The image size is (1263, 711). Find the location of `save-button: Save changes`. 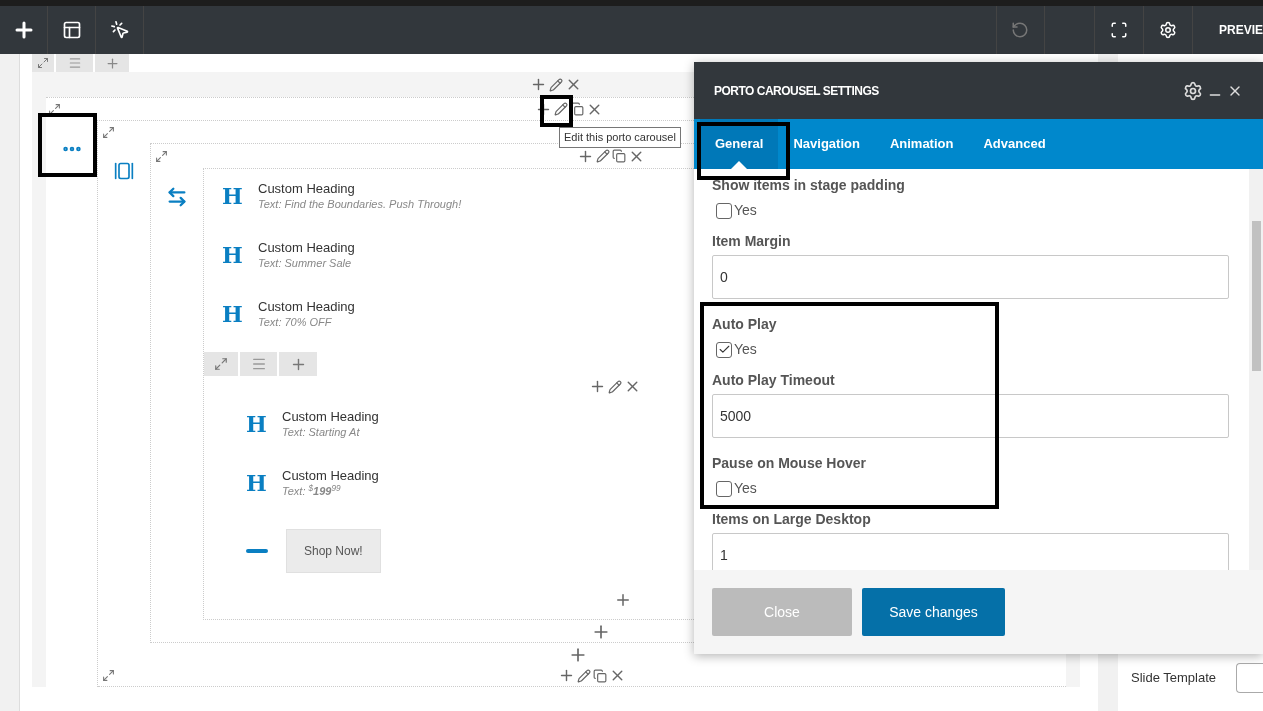

save-button: Save changes is located at coordinates (933, 612).